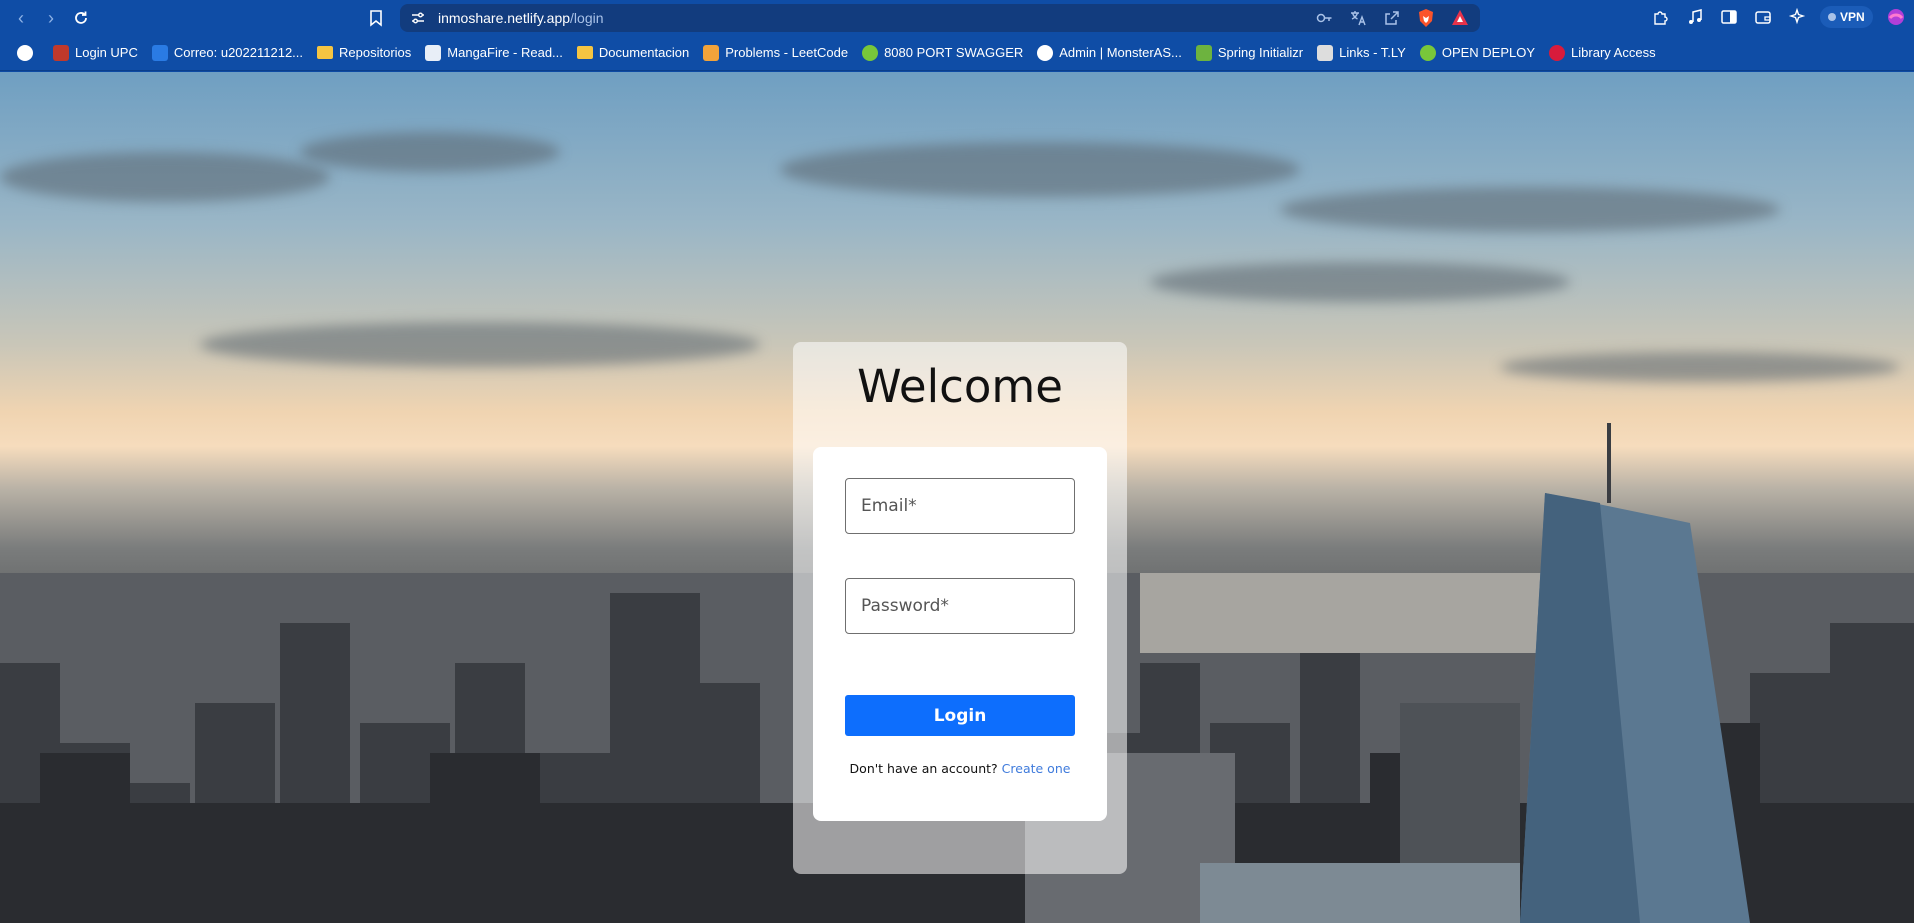 Image resolution: width=1914 pixels, height=923 pixels. Describe the element at coordinates (21, 18) in the screenshot. I see `back-button: ‹` at that location.